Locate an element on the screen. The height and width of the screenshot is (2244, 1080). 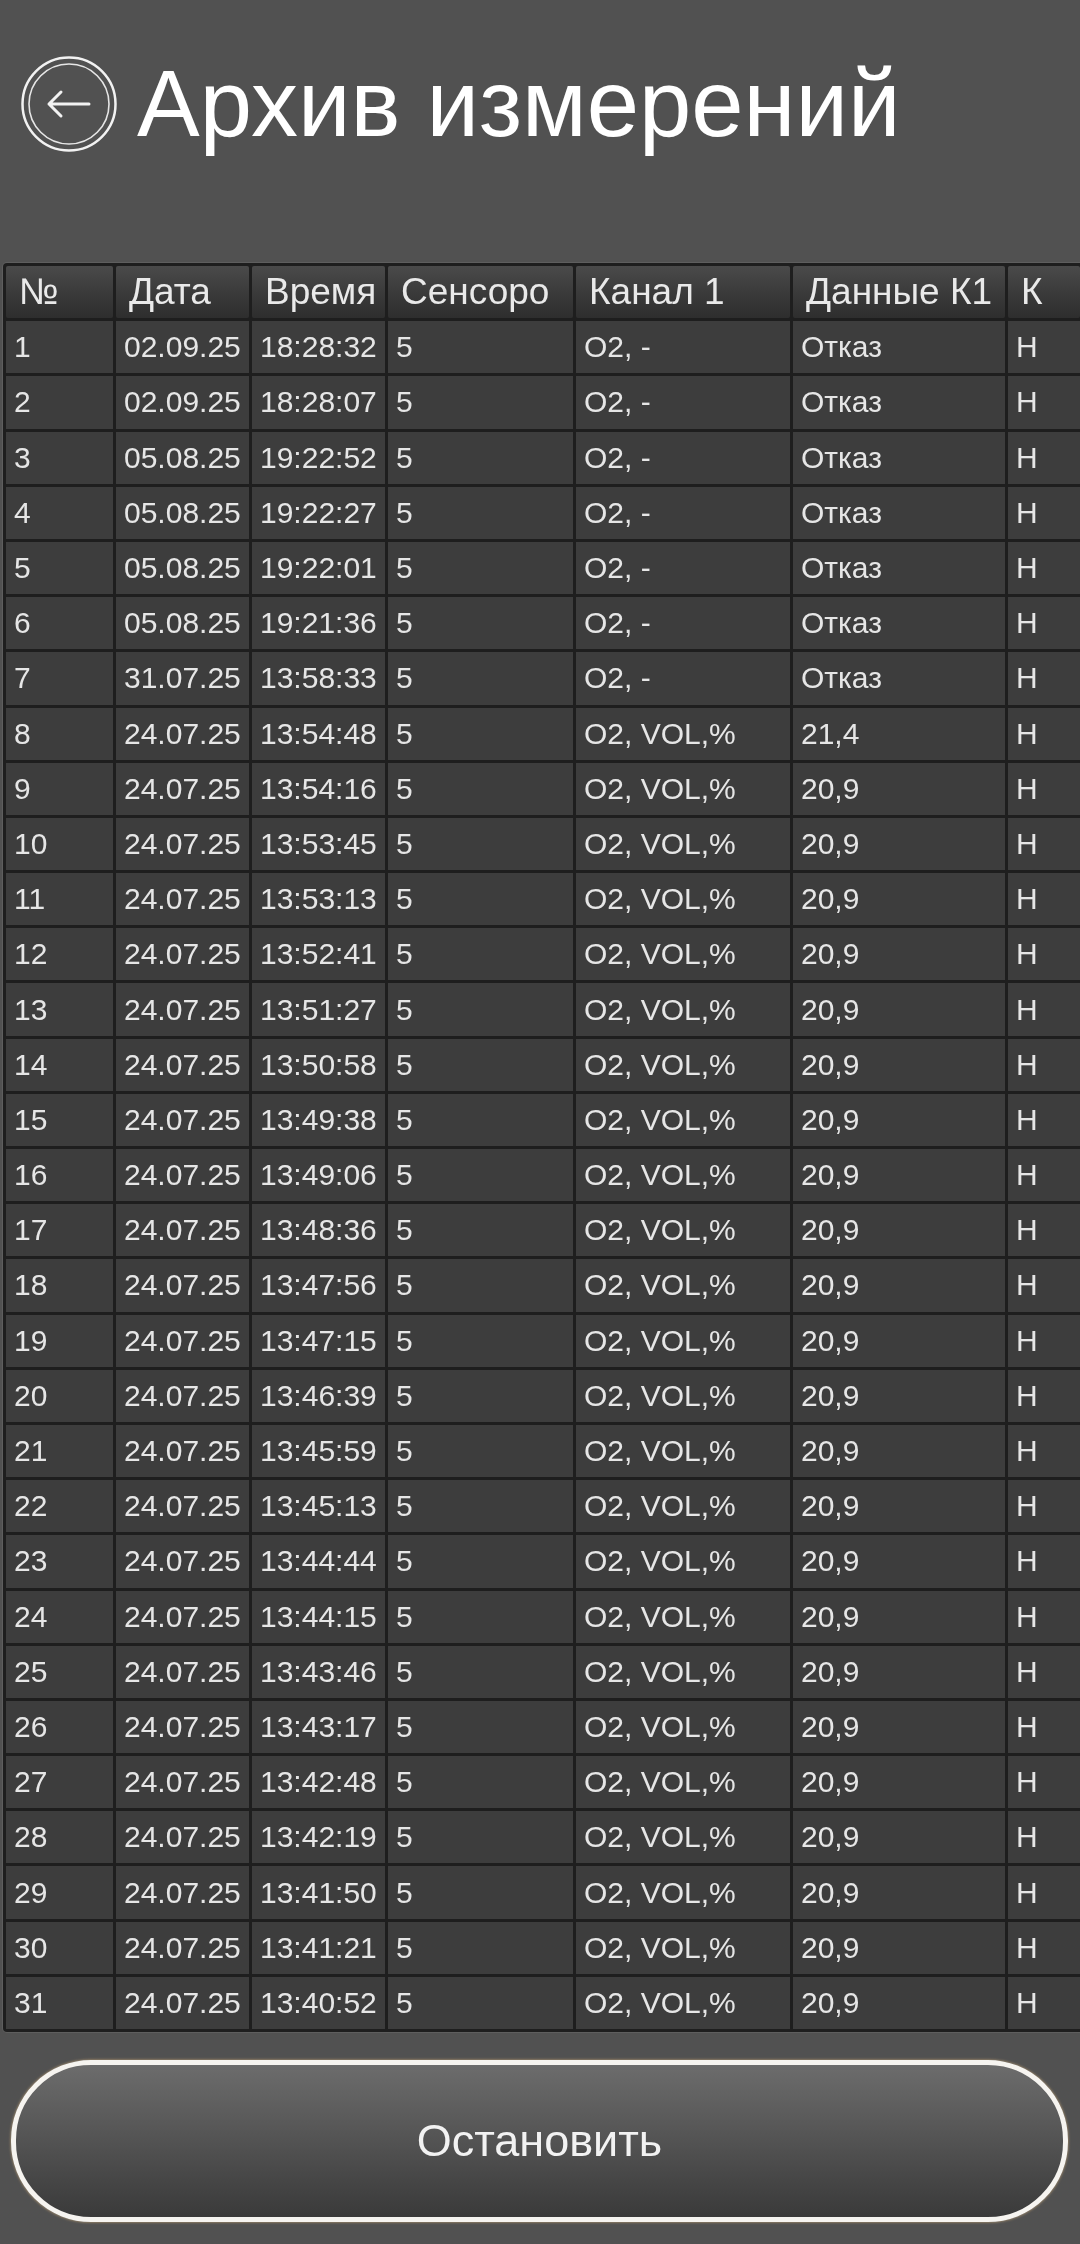
table-cell: 13:43:46 is located at coordinates (318, 1671).